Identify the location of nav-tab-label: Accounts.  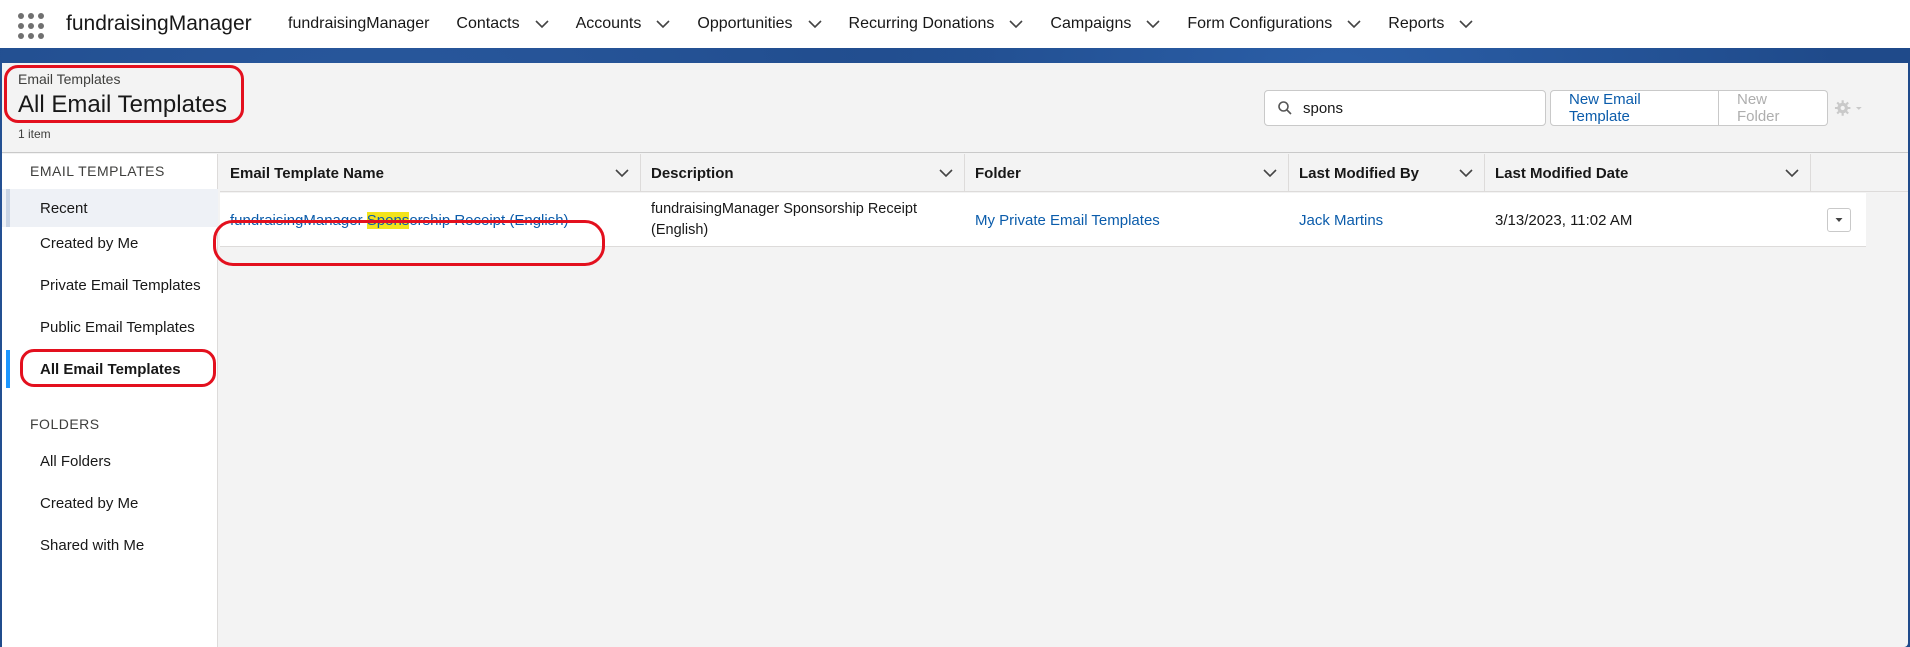
(608, 23).